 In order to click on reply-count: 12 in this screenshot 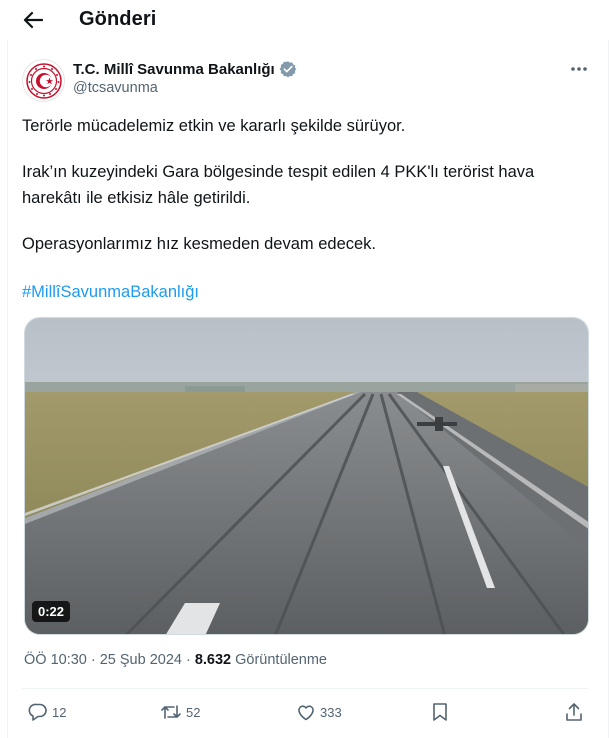, I will do `click(59, 712)`.